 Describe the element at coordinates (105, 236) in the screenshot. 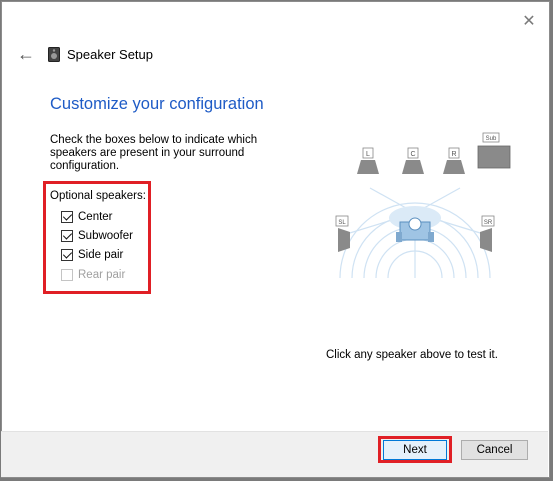

I see `subwoofer-label: Subwoofer` at that location.